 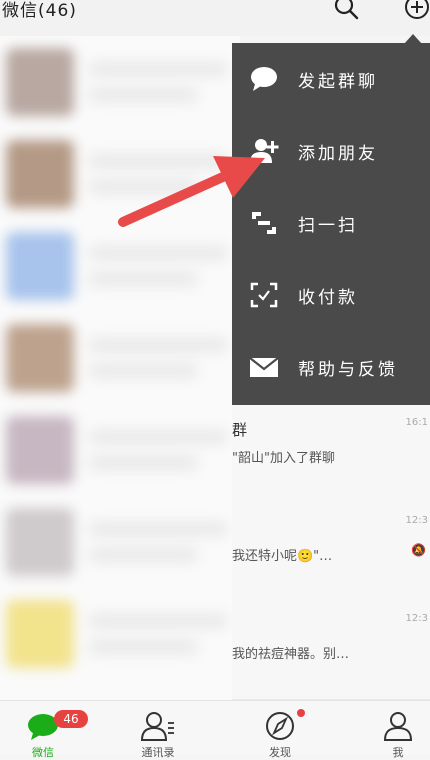 I want to click on tab-discover: 发现, so click(x=280, y=730).